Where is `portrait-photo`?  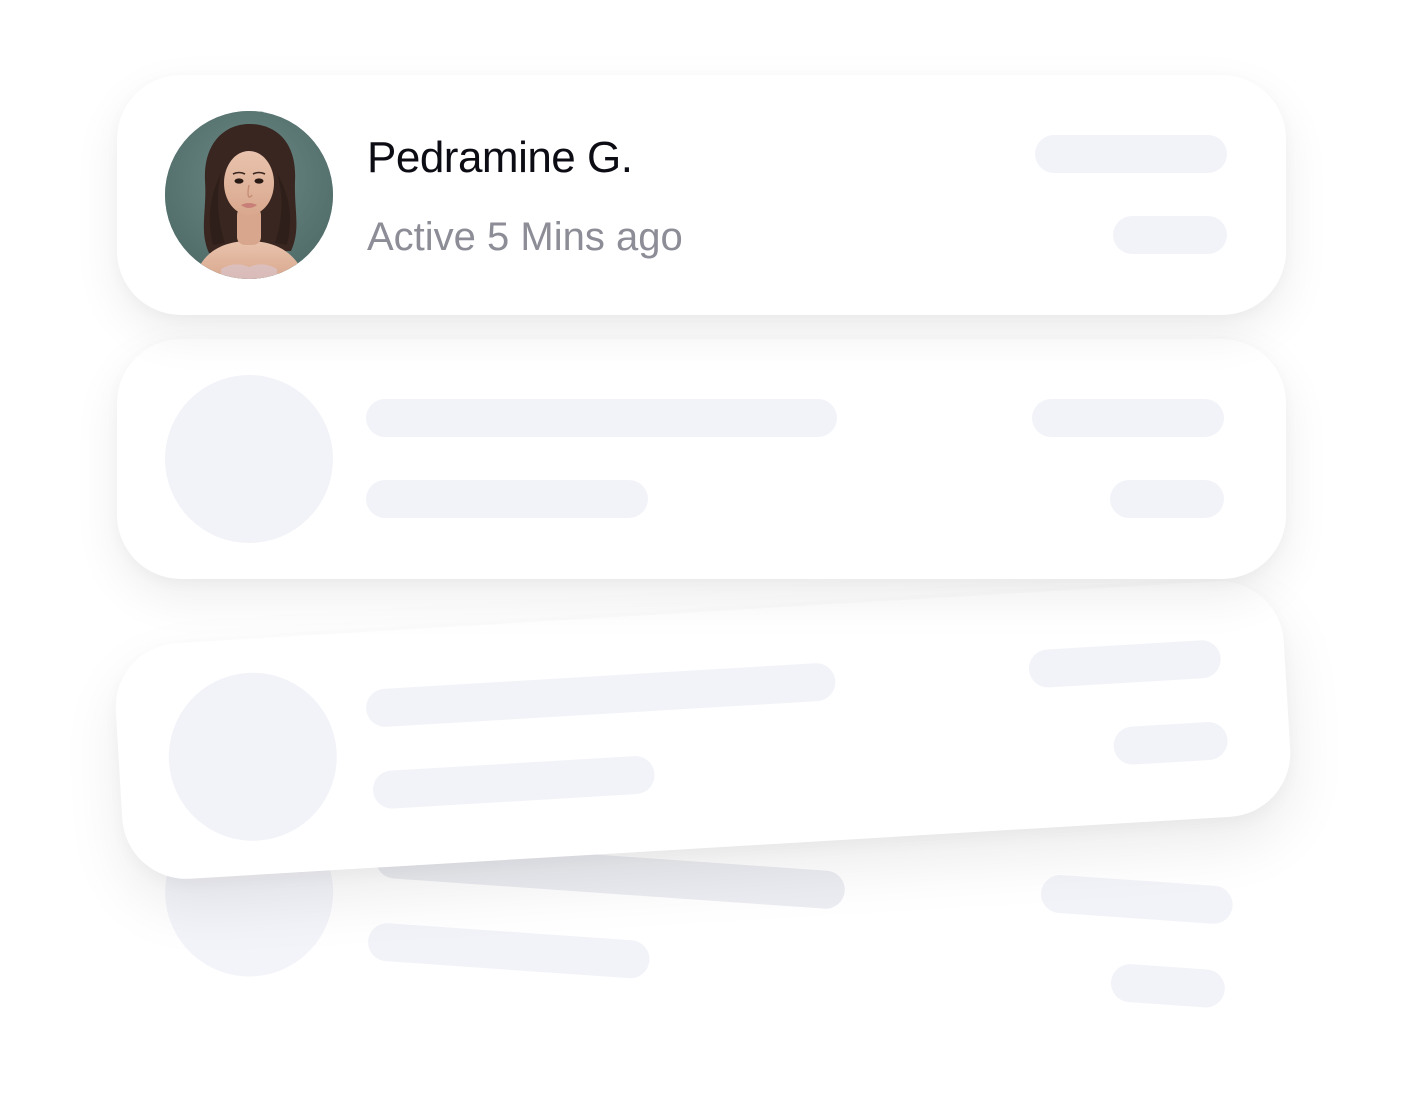 portrait-photo is located at coordinates (249, 195).